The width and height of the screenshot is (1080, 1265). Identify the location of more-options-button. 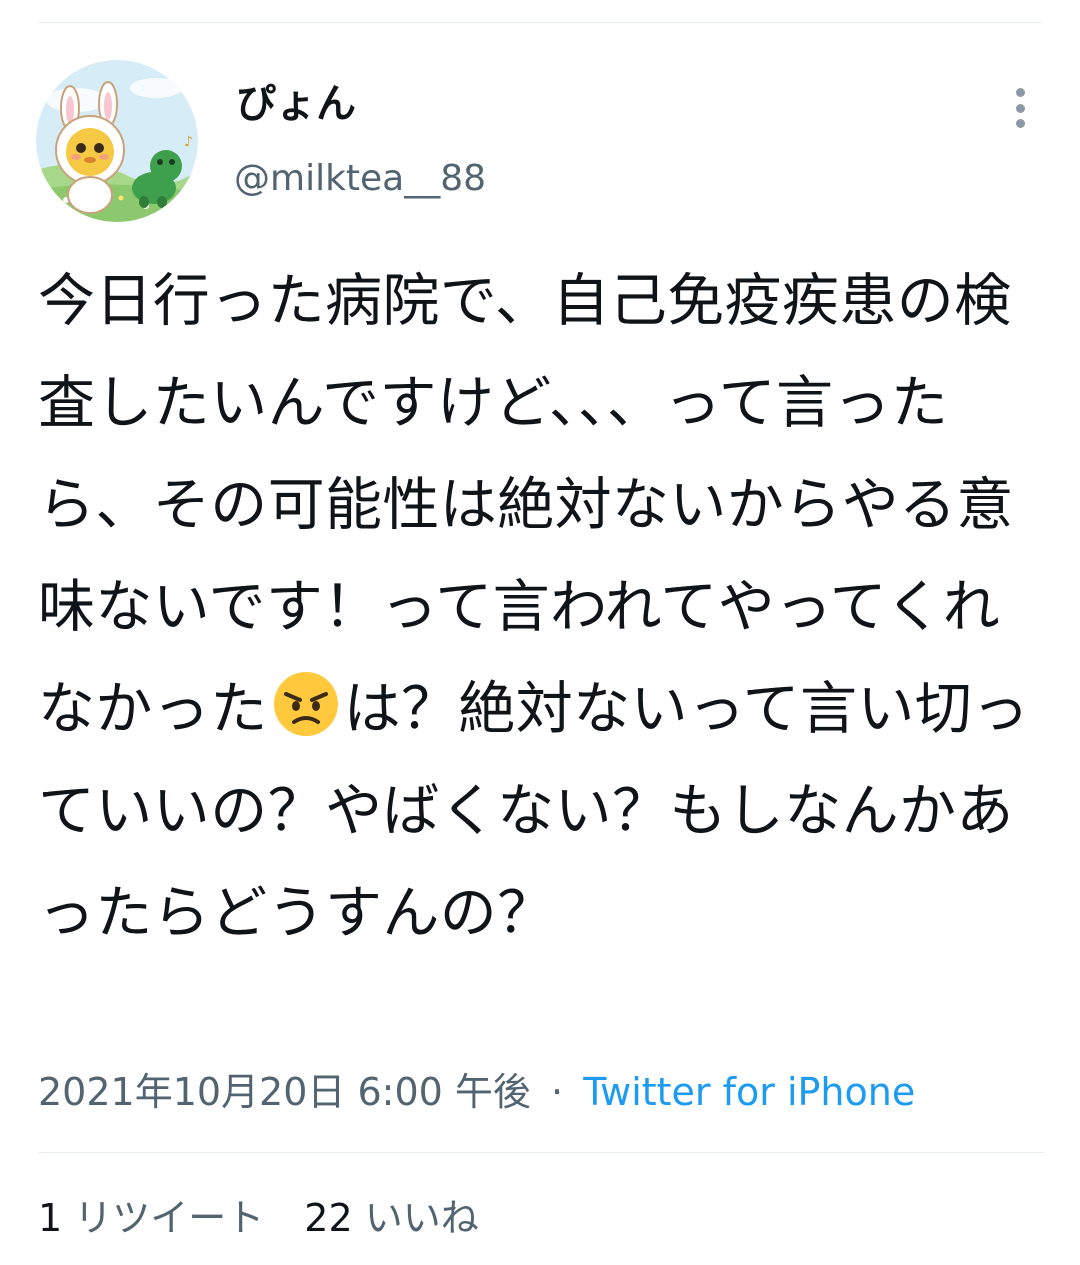
(1020, 108).